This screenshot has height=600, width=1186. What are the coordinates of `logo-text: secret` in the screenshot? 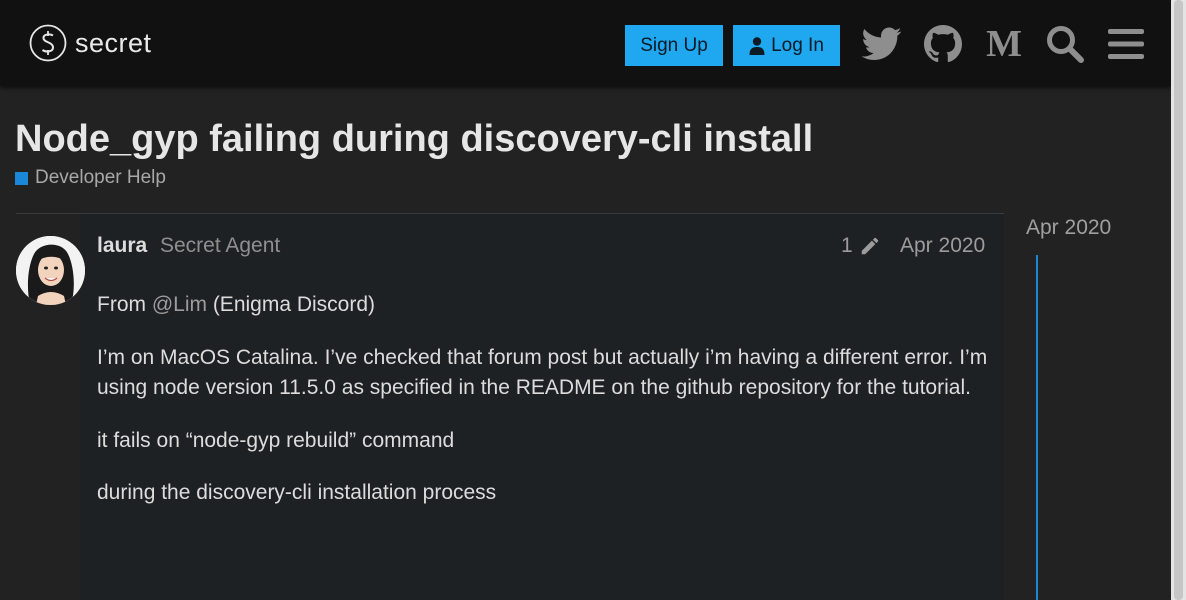 It's located at (113, 42).